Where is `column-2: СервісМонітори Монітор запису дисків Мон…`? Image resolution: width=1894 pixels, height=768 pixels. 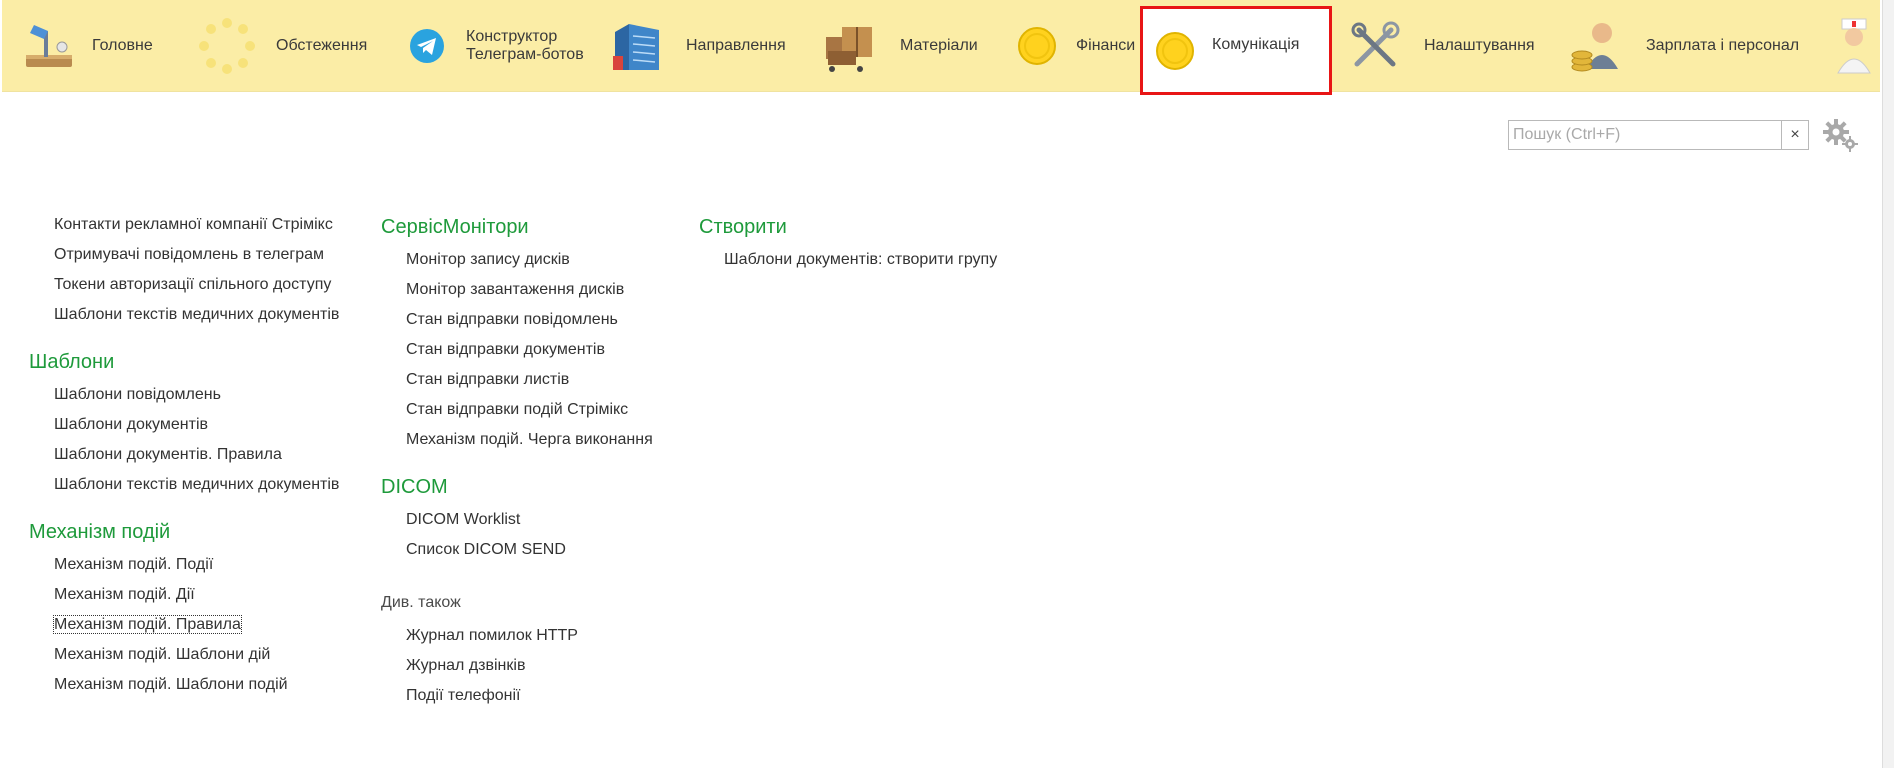
column-2: СервісМонітори Монітор запису дисків Мон… is located at coordinates (517, 463).